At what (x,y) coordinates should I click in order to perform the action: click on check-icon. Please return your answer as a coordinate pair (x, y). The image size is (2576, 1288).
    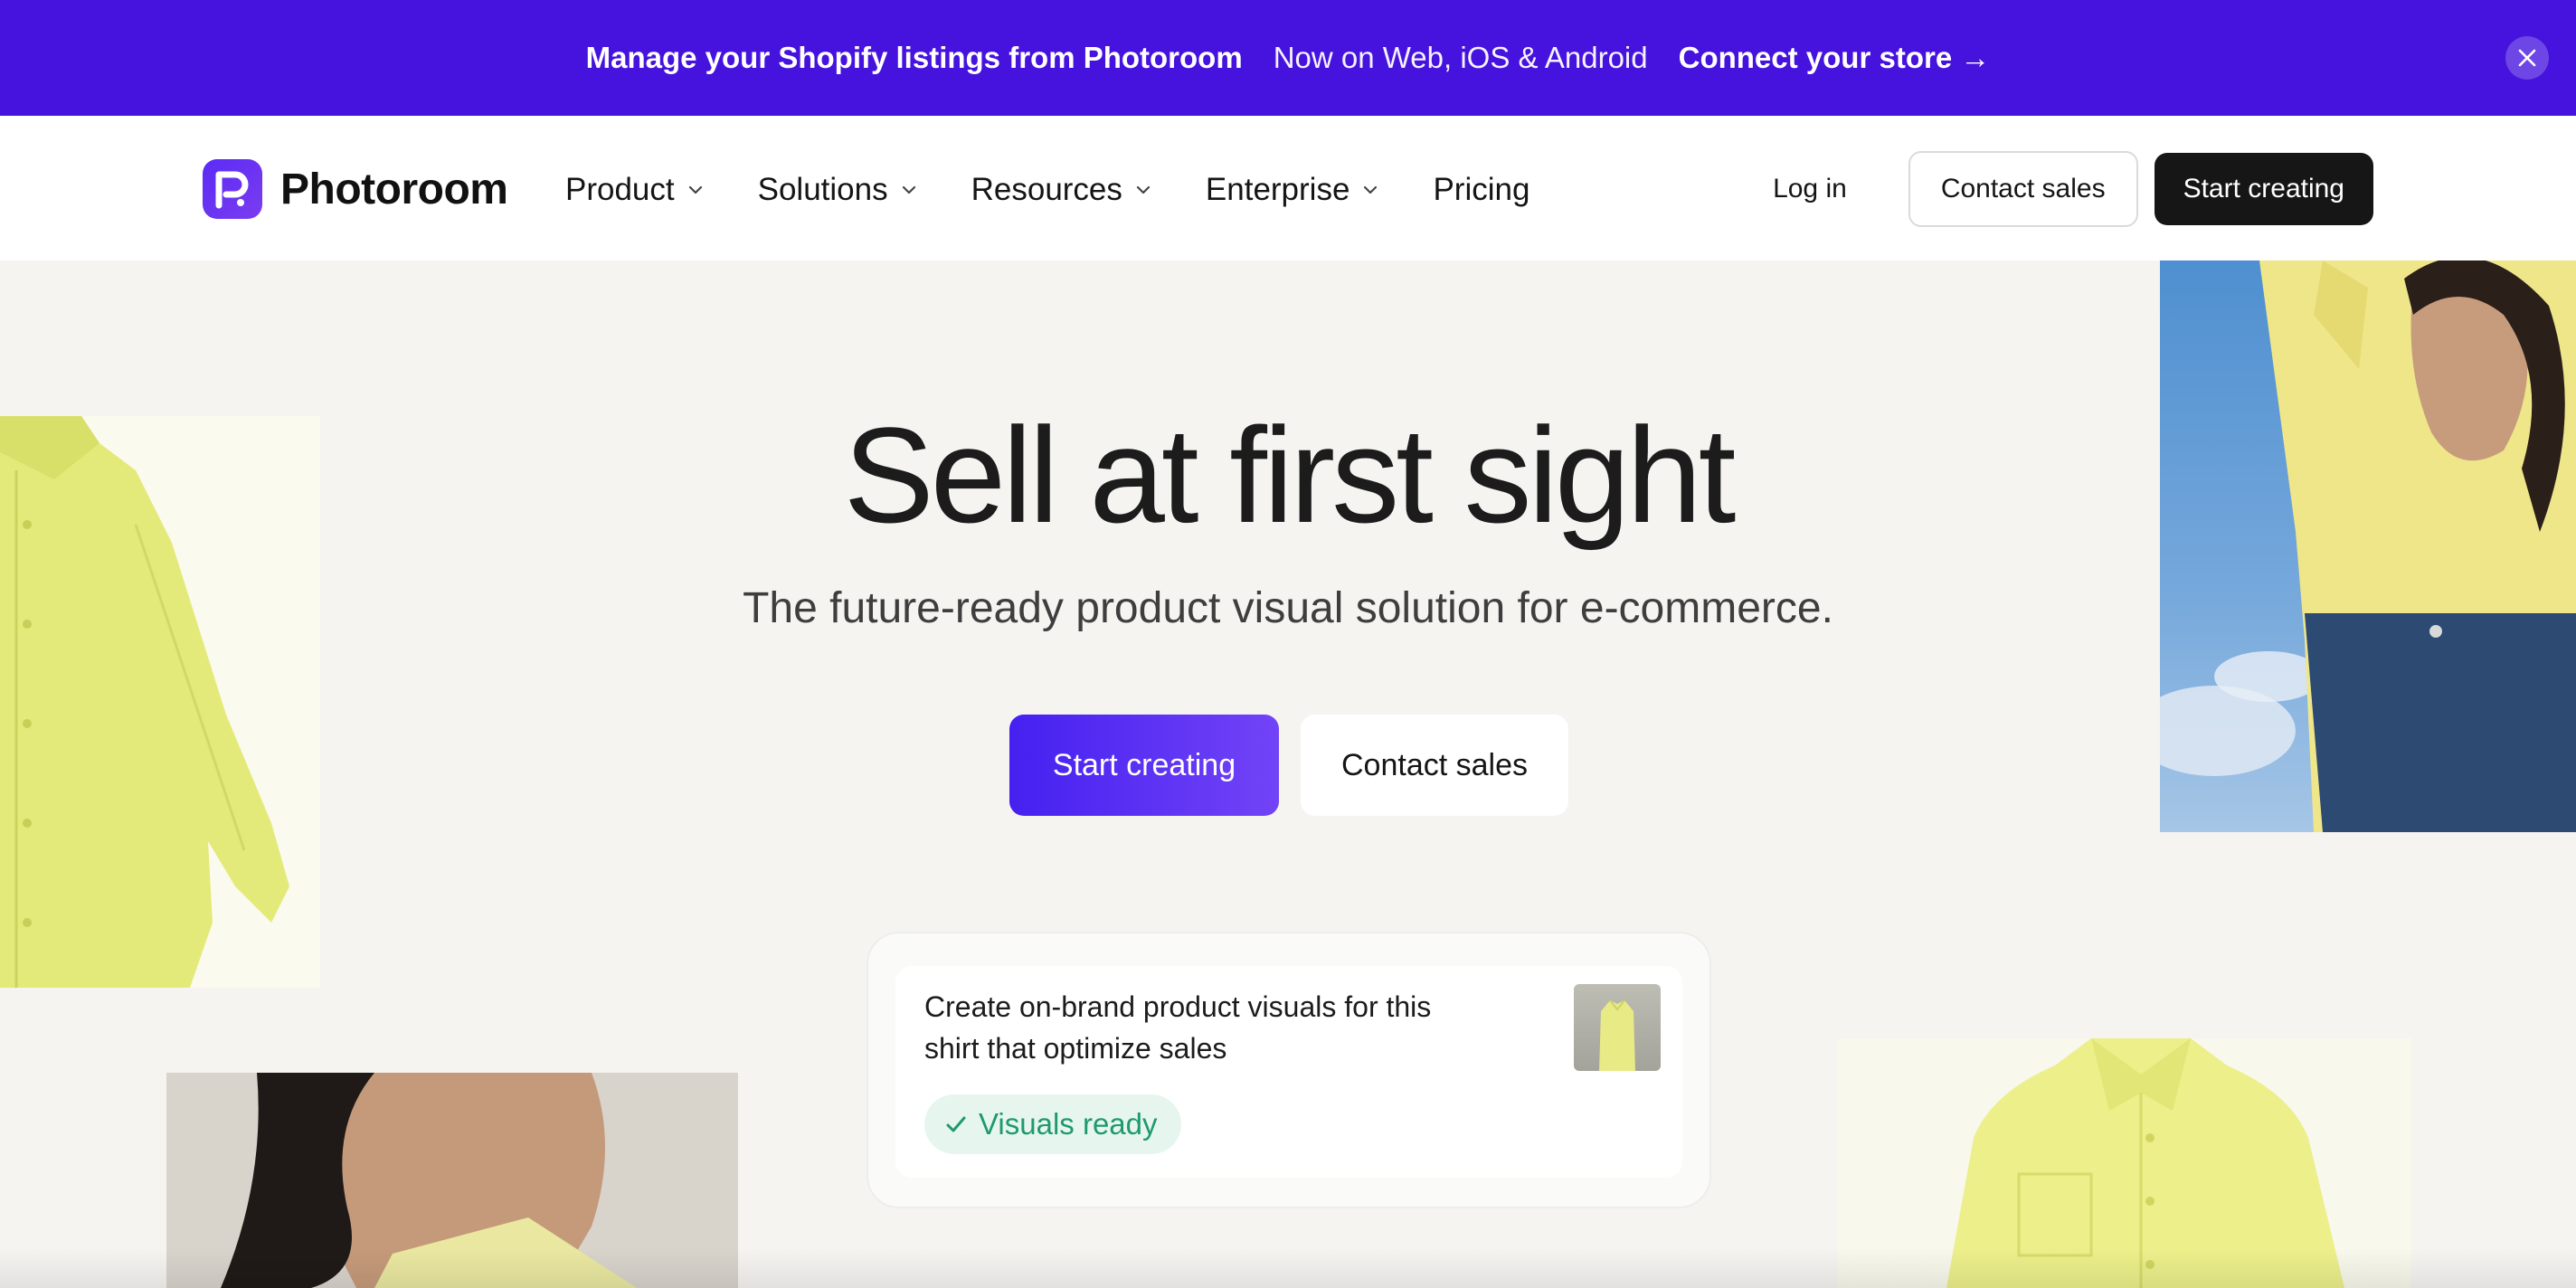
    Looking at the image, I should click on (956, 1124).